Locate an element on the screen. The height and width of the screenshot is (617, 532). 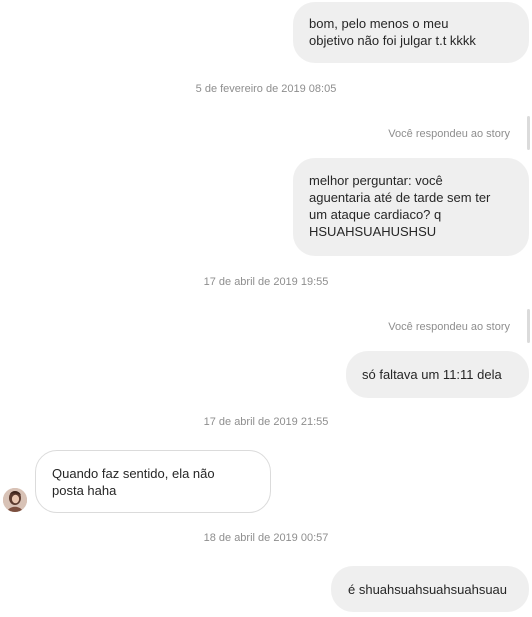
timestamp: 17 de abril de 2019 19:55 is located at coordinates (266, 282).